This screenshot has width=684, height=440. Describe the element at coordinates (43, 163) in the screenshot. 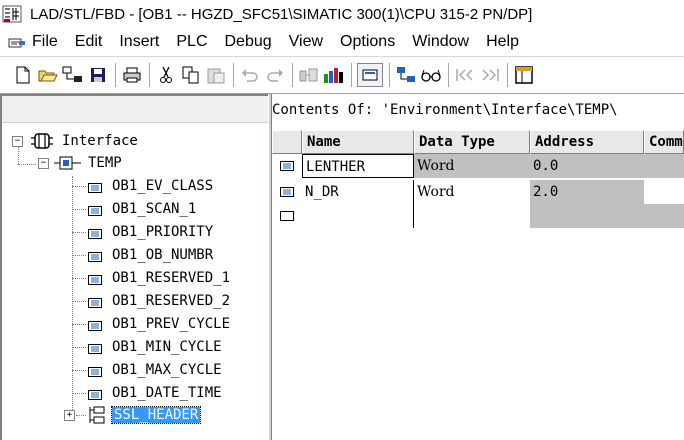

I see `collapse-toggle-temp: −` at that location.